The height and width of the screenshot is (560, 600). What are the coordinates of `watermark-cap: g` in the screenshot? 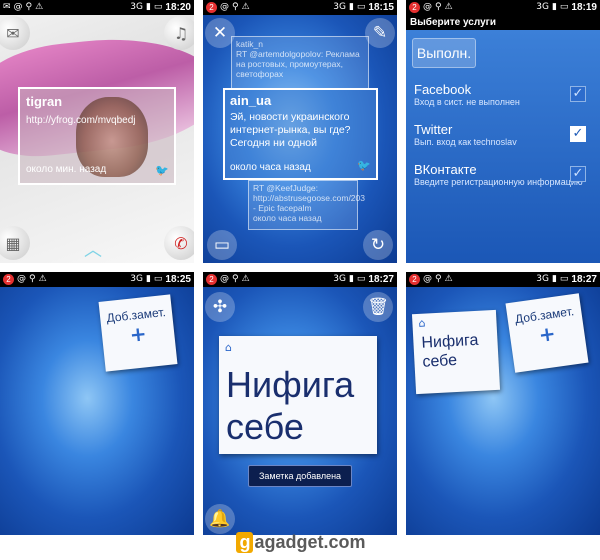 It's located at (245, 542).